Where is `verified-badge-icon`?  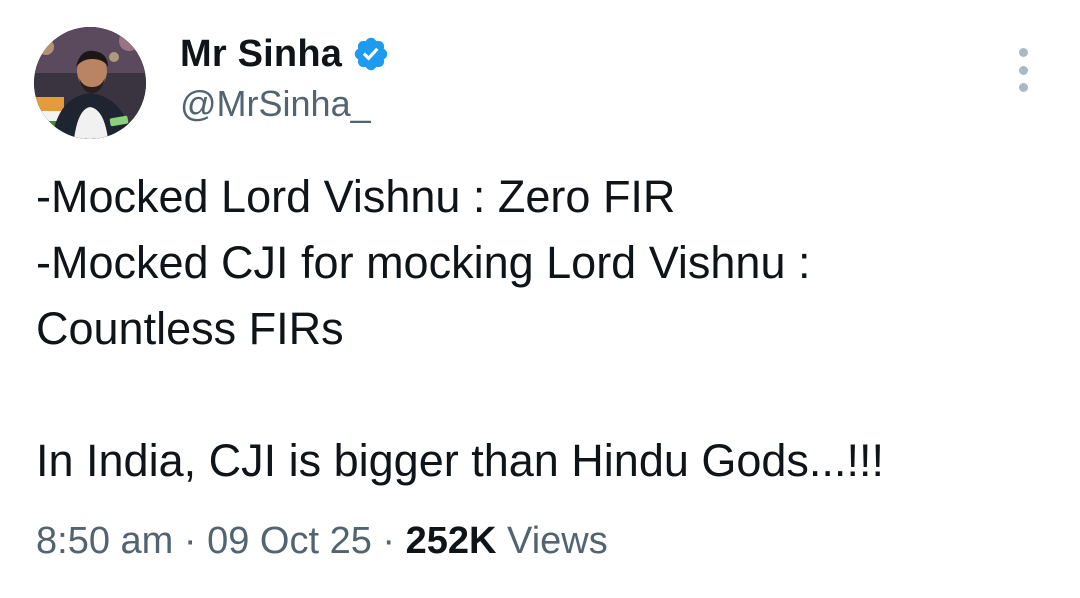
verified-badge-icon is located at coordinates (371, 54).